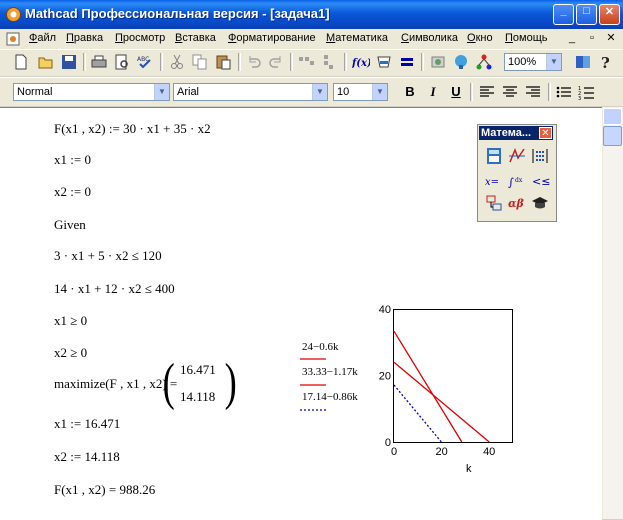 This screenshot has width=623, height=520. What do you see at coordinates (108, 256) in the screenshot?
I see `constraint-1: 3 · x1 + 5 · x2 ≤ 120` at bounding box center [108, 256].